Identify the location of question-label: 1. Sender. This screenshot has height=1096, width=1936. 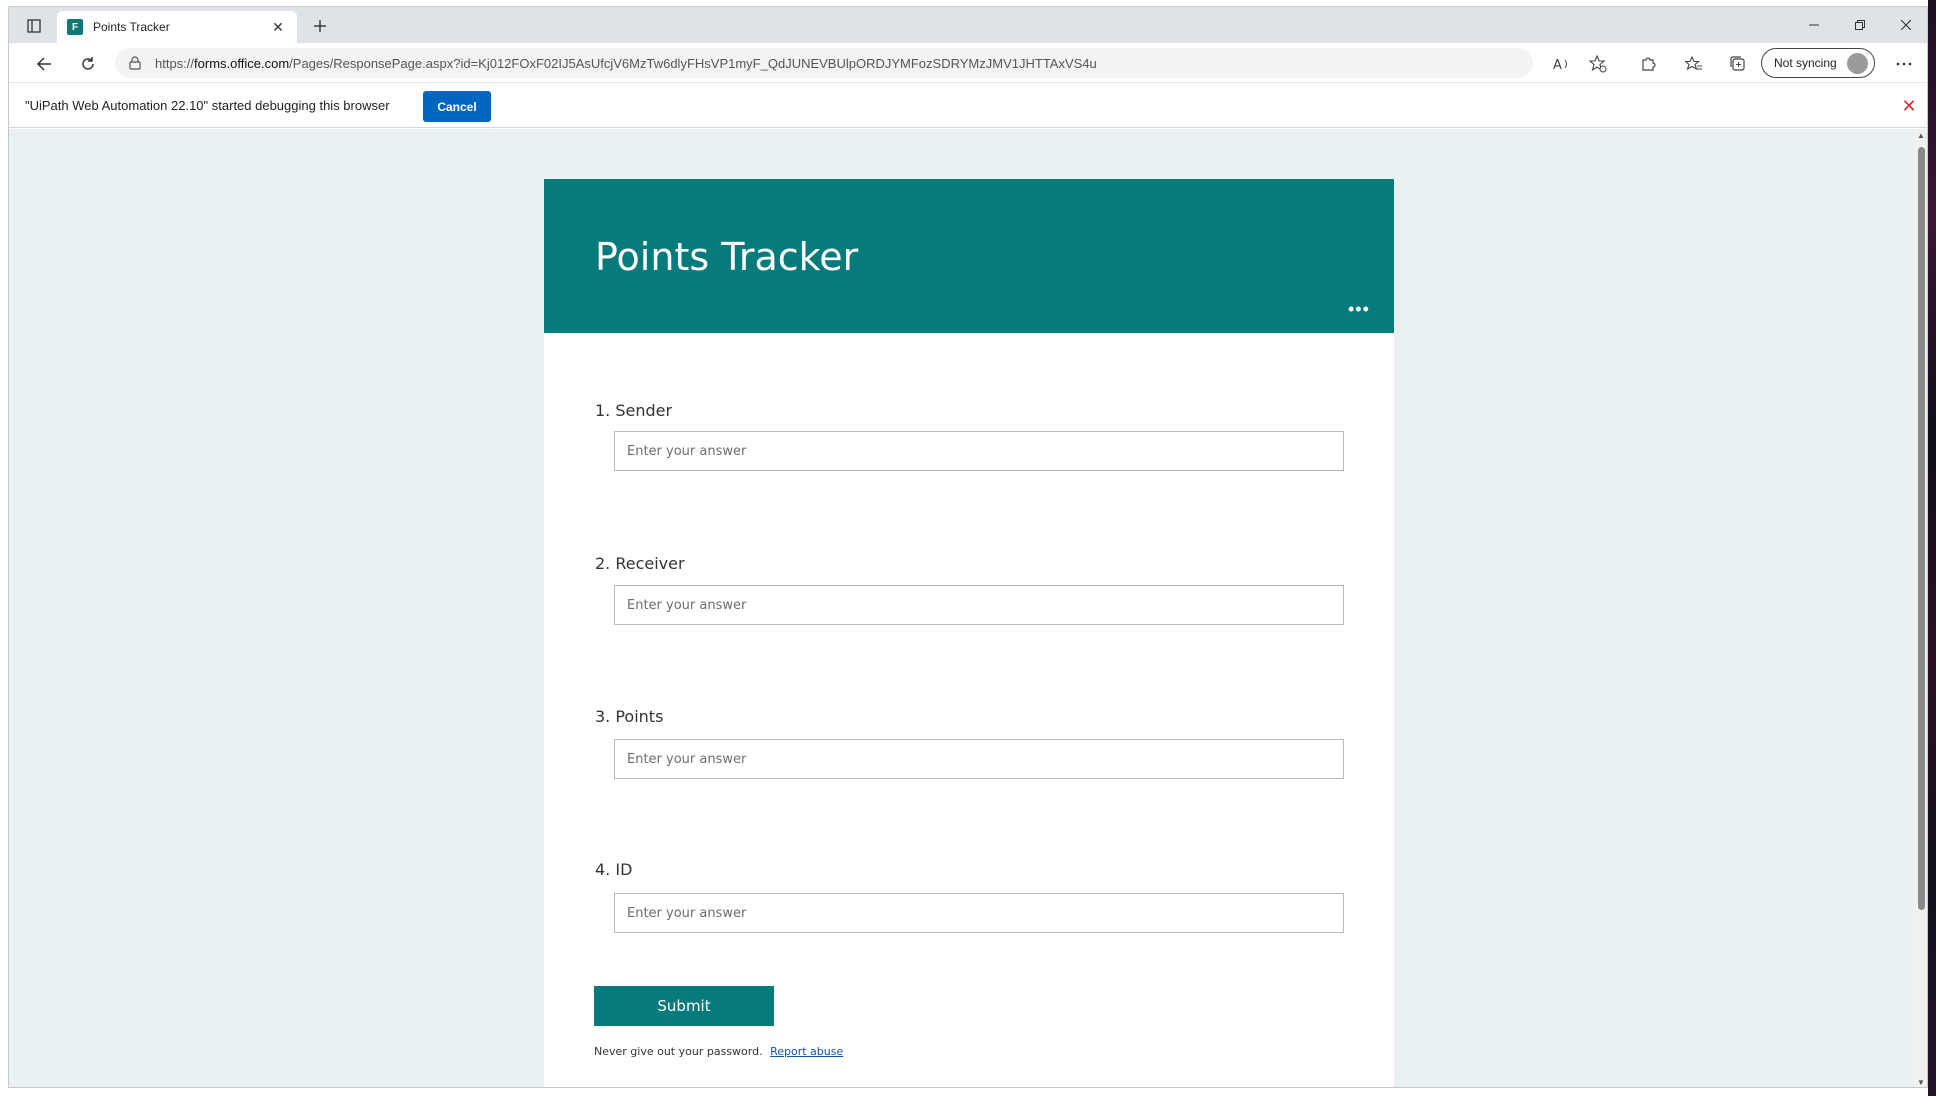
(634, 410).